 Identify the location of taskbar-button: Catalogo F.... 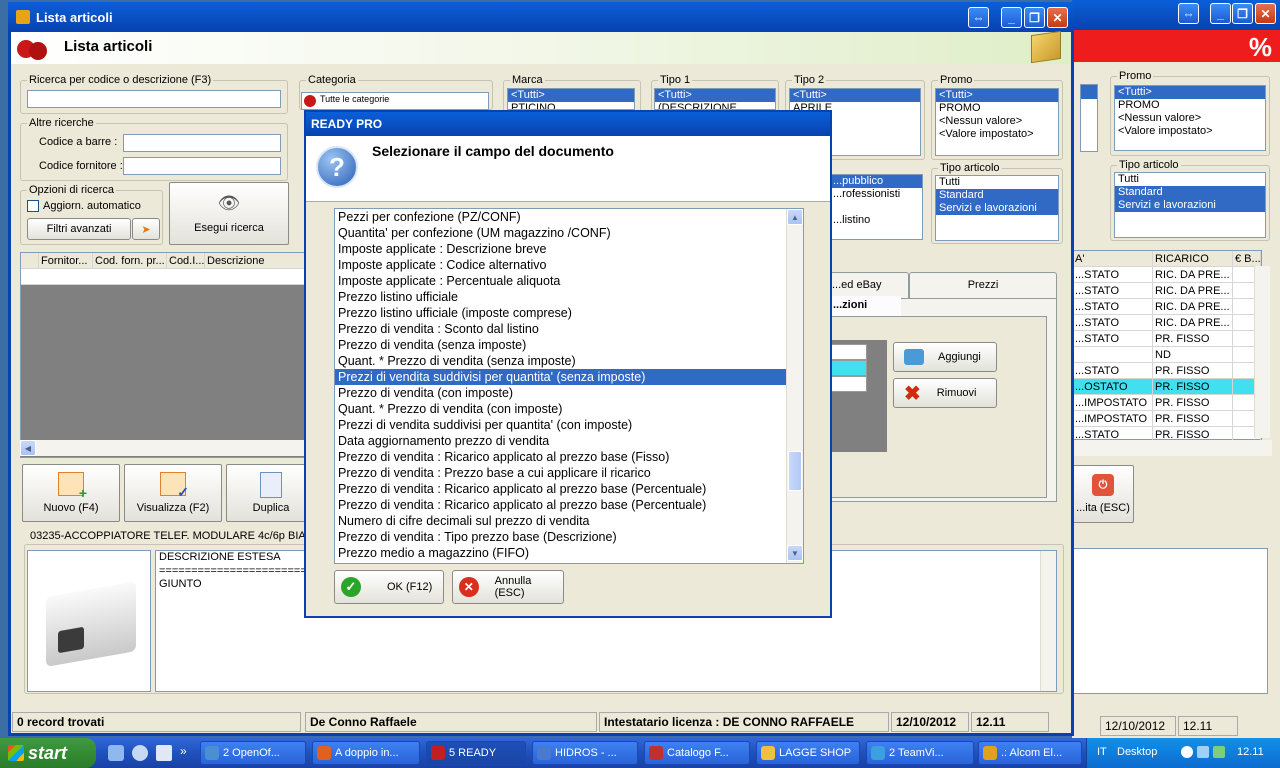
(697, 753).